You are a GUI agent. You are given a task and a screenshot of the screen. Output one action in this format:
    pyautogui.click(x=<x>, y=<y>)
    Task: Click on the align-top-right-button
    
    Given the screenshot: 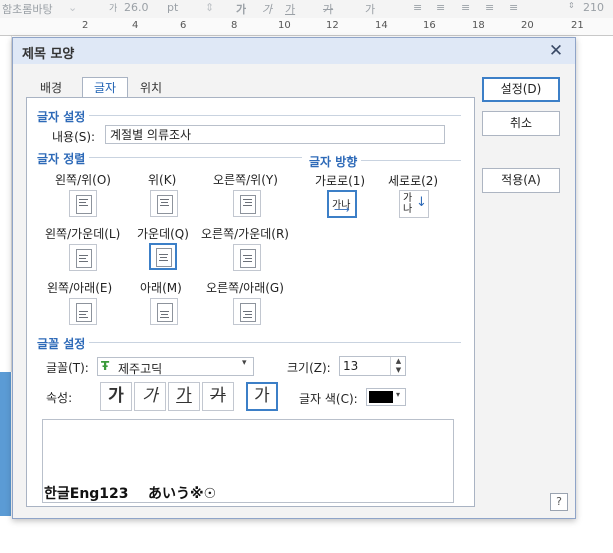 What is the action you would take?
    pyautogui.click(x=247, y=203)
    